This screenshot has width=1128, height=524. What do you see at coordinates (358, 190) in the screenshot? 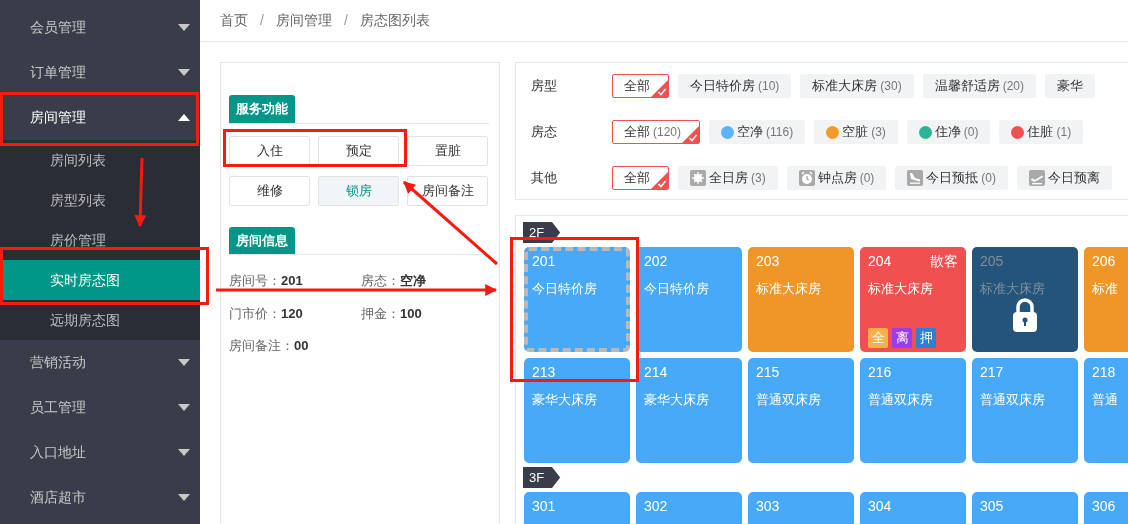
I see `action-button: 锁房` at bounding box center [358, 190].